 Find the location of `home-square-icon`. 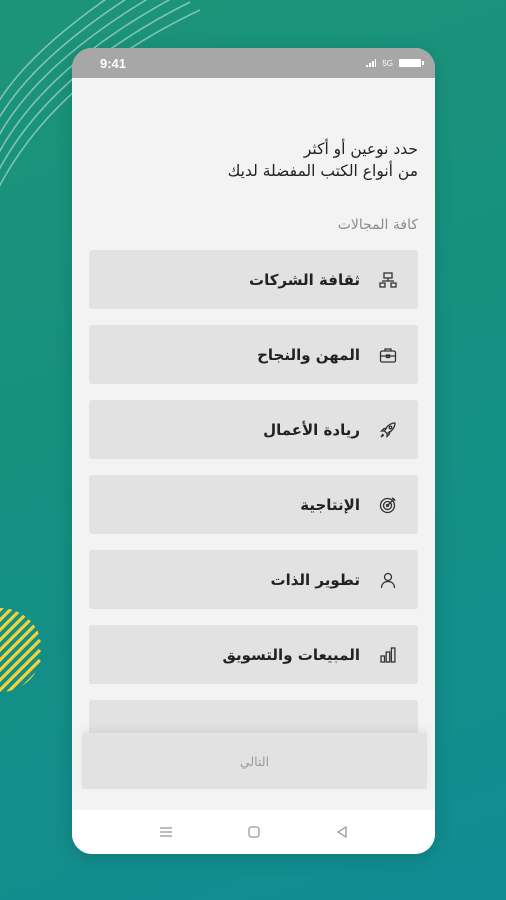

home-square-icon is located at coordinates (254, 832).